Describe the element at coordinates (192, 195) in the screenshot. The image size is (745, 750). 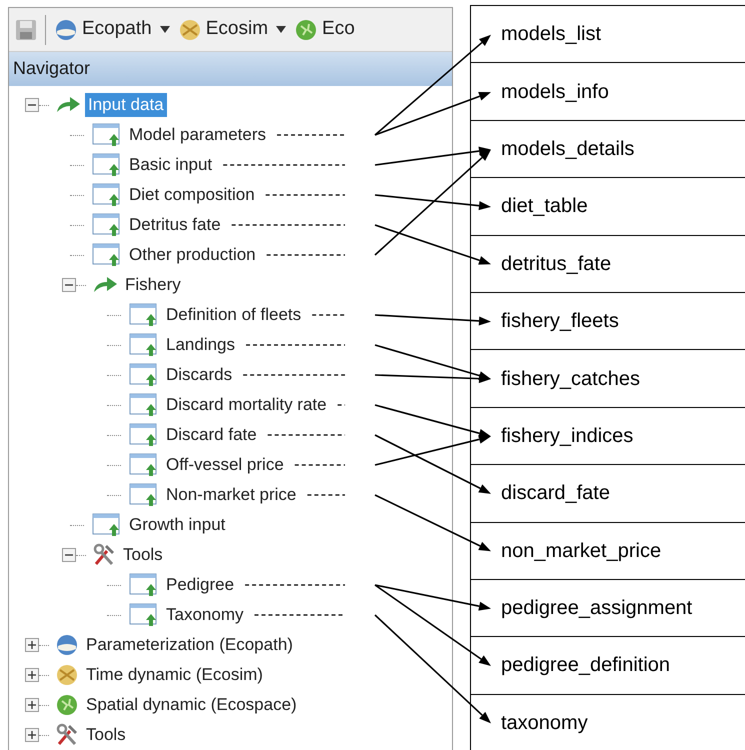
I see `tree-item: Diet composition` at that location.